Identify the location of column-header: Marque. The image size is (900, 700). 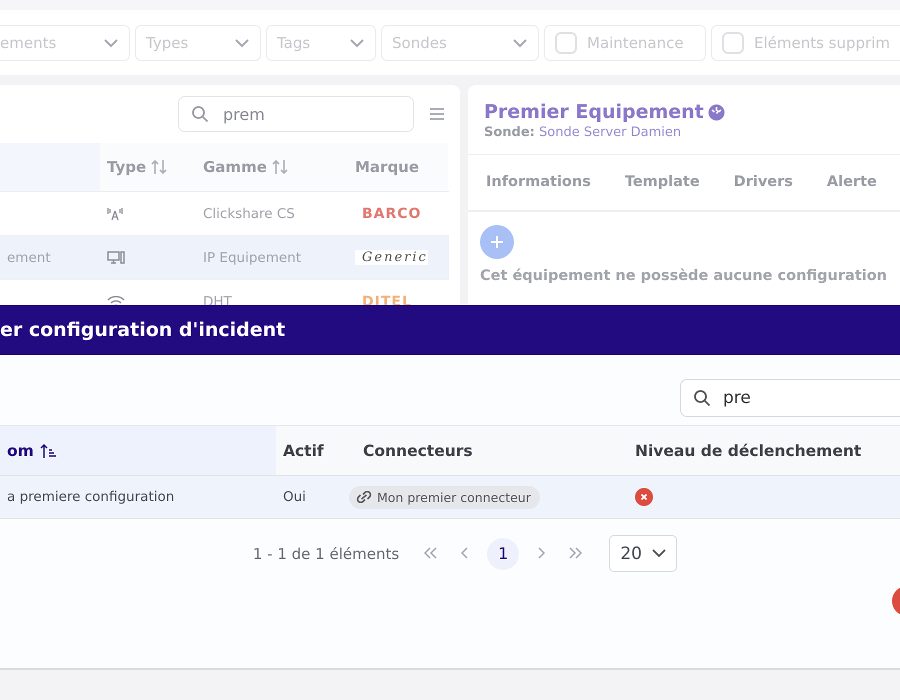
(398, 167).